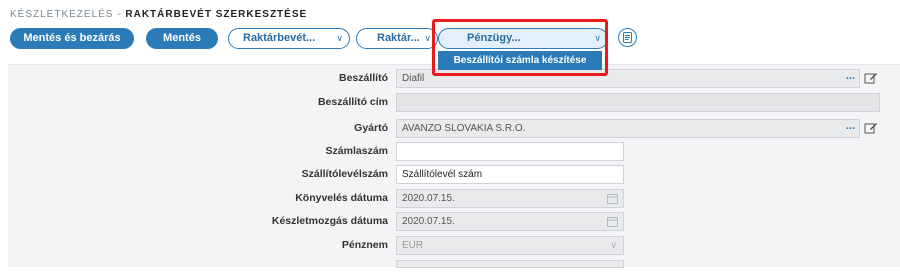  I want to click on posting-date-value: 2020.07.15., so click(428, 198).